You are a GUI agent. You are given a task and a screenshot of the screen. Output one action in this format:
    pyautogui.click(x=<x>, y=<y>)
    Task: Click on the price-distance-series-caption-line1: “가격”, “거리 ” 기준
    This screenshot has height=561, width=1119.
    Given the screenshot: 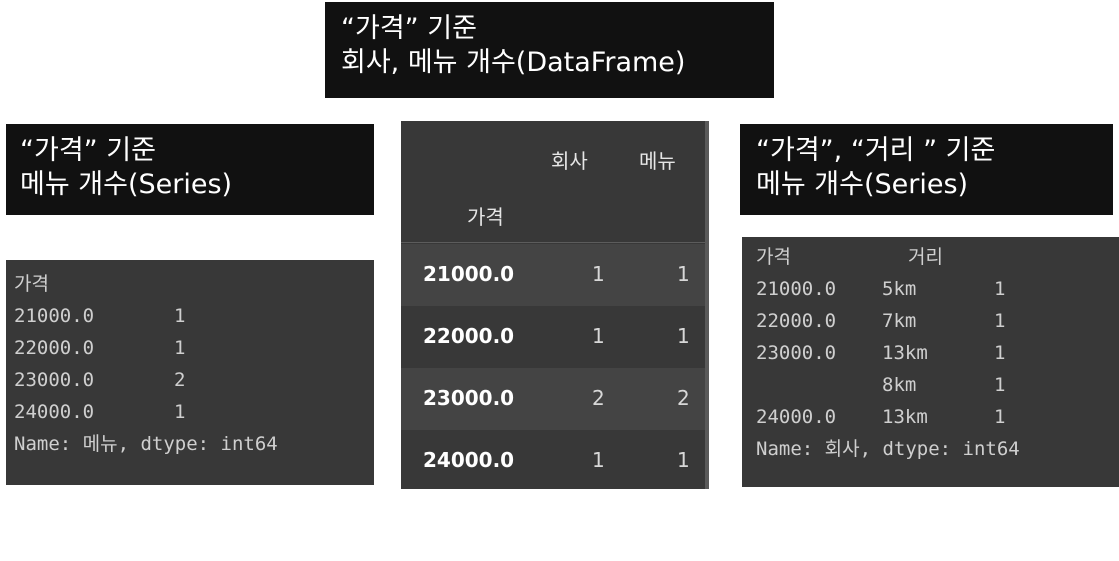 What is the action you would take?
    pyautogui.click(x=876, y=150)
    